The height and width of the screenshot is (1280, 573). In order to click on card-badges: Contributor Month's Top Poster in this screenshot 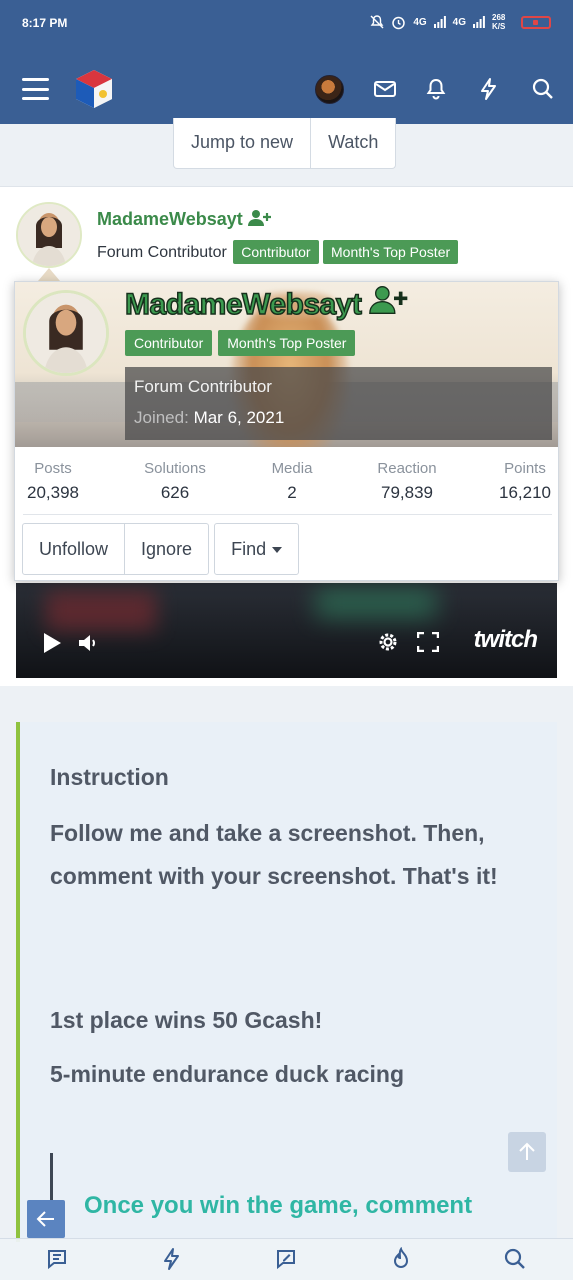, I will do `click(240, 343)`.